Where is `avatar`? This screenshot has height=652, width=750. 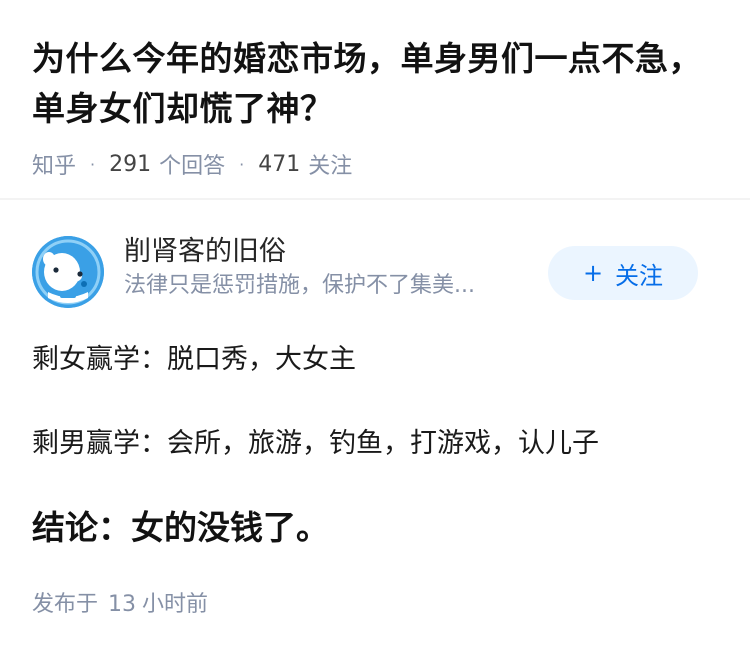 avatar is located at coordinates (68, 272).